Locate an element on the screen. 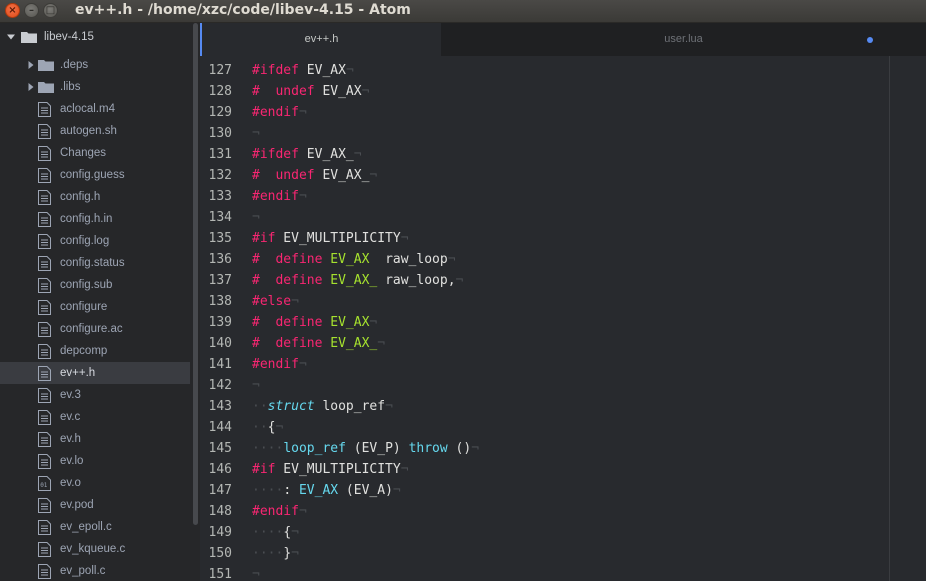  tree-root-label: libev-4.15 is located at coordinates (69, 37).